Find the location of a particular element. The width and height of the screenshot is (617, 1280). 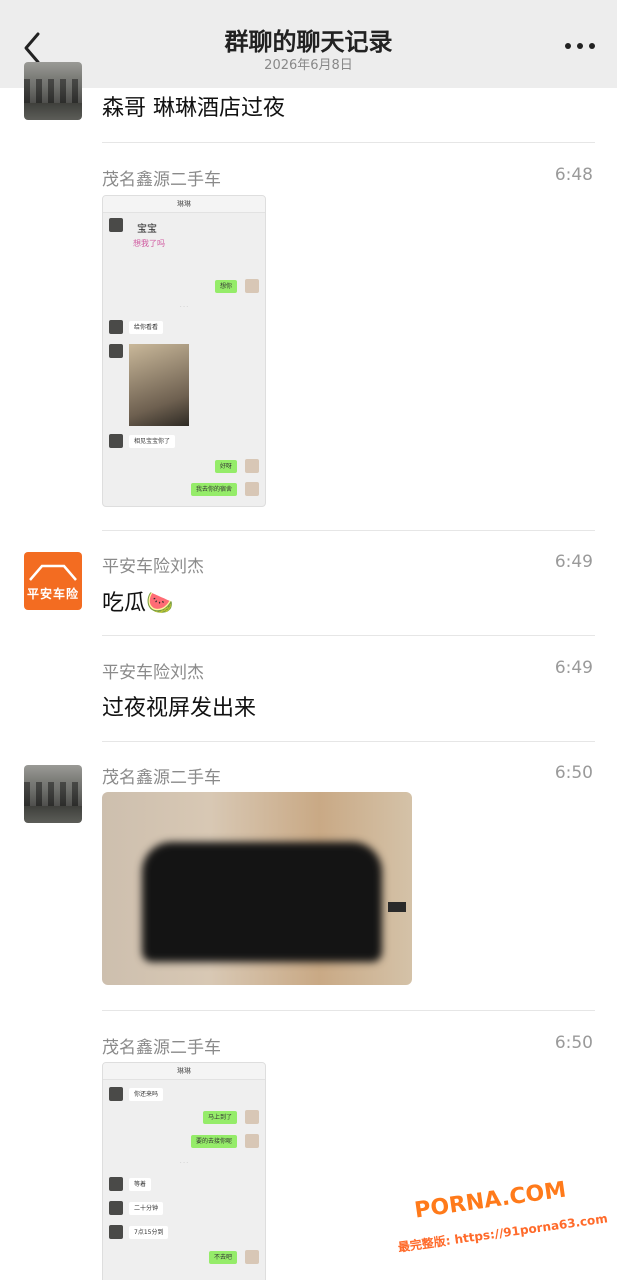

mini-bubble: 7点15分到 is located at coordinates (149, 1232).